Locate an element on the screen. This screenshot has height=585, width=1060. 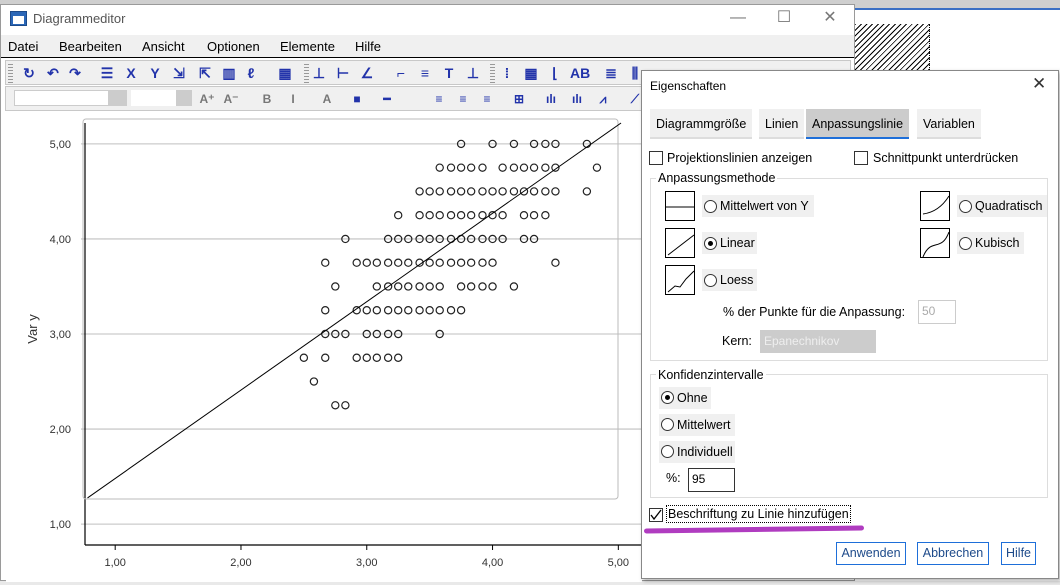
tab-anpassungslinie: Anpassungslinie is located at coordinates (858, 124).